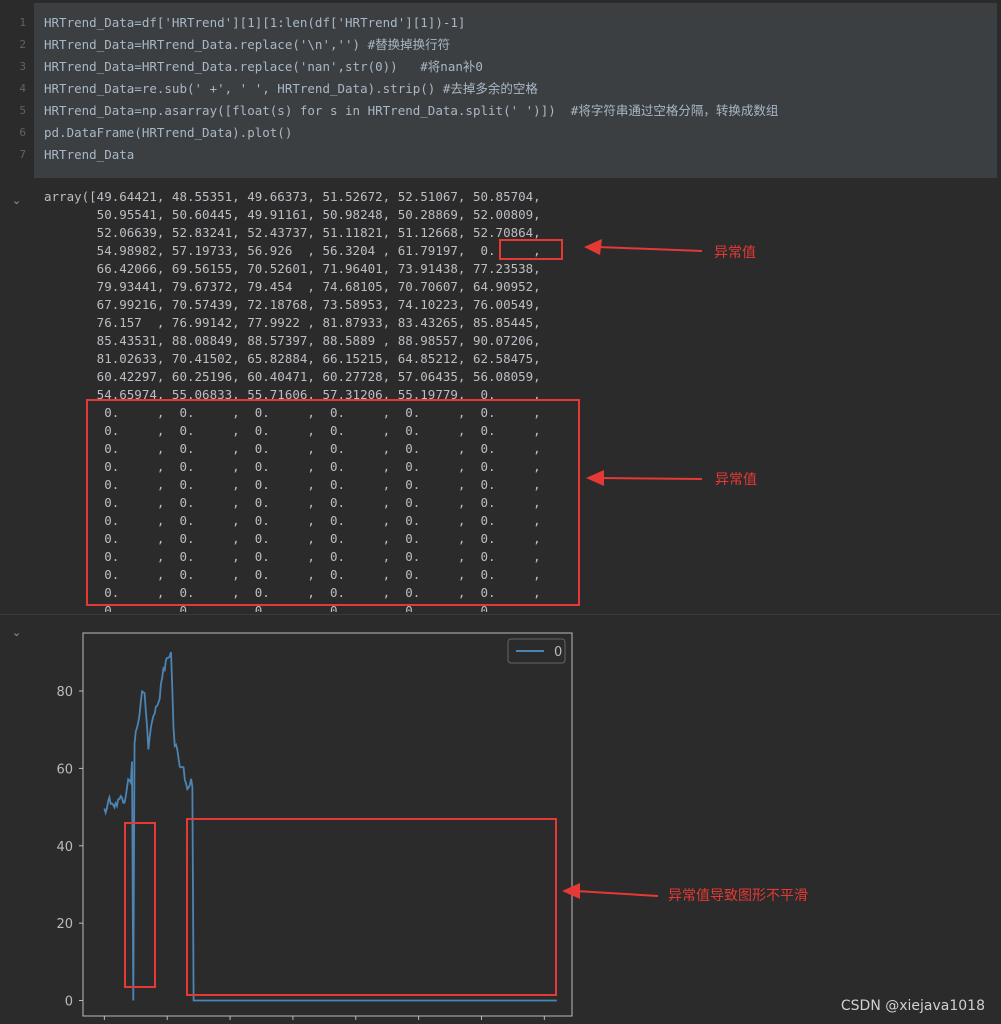  Describe the element at coordinates (17, 89) in the screenshot. I see `line-number-gutter: 1 2 3 4 5 6 7` at that location.